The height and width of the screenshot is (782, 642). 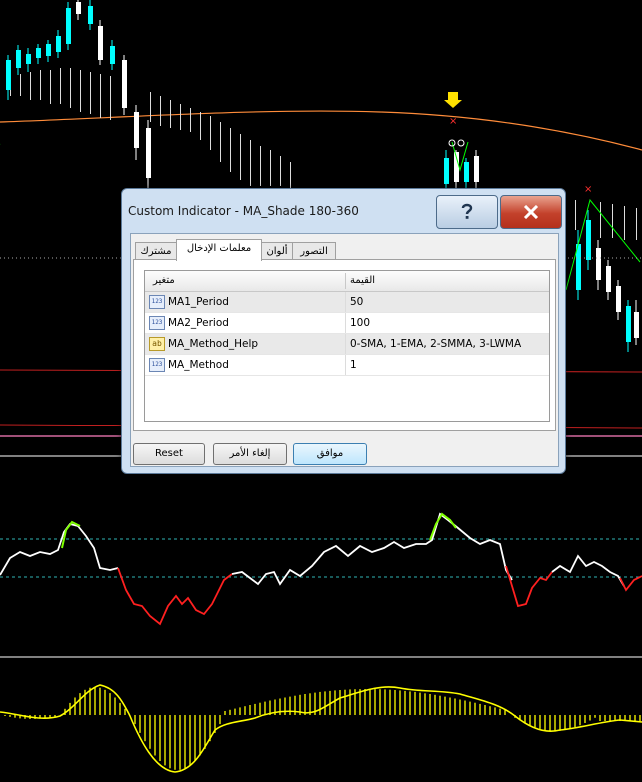 I want to click on table-row: 123 MA2_Period 100, so click(x=347, y=323).